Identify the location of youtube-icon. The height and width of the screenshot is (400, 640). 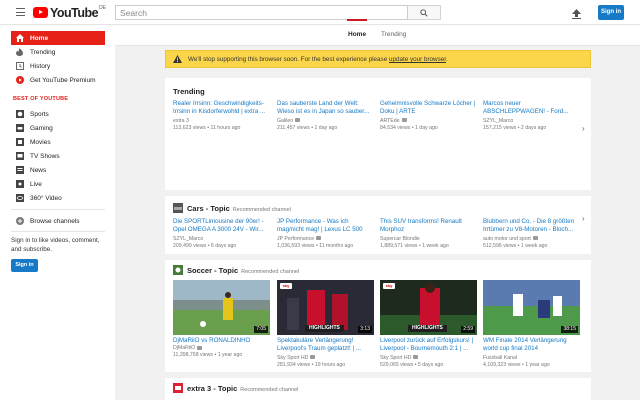
(19, 80).